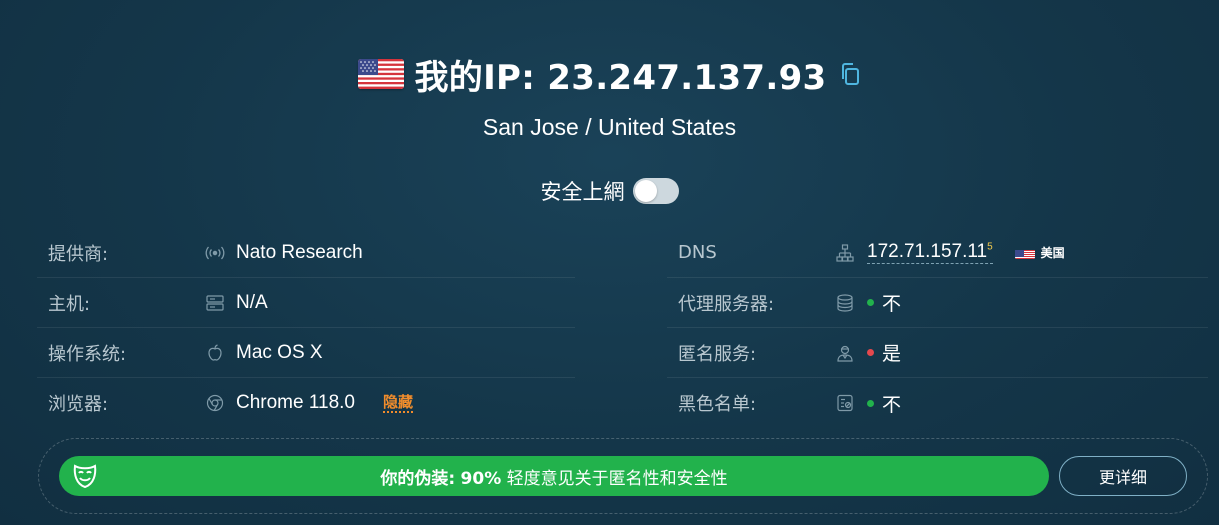 This screenshot has height=525, width=1219. I want to click on host-row: 主机: N/A, so click(306, 303).